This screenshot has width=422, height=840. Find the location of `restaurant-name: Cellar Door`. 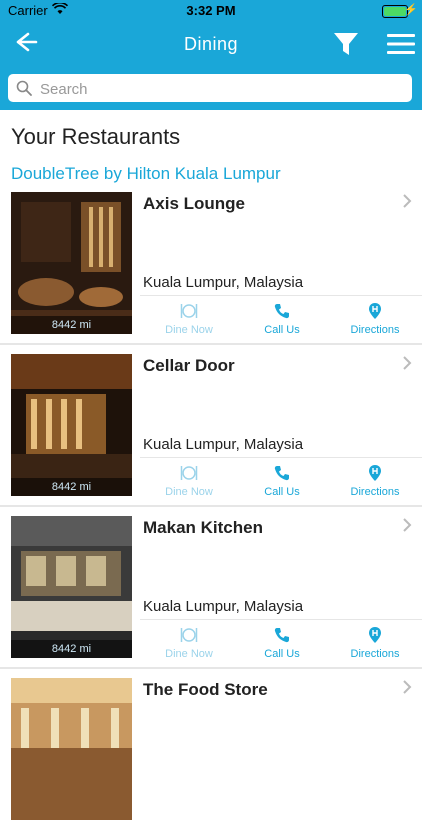

restaurant-name: Cellar Door is located at coordinates (189, 366).